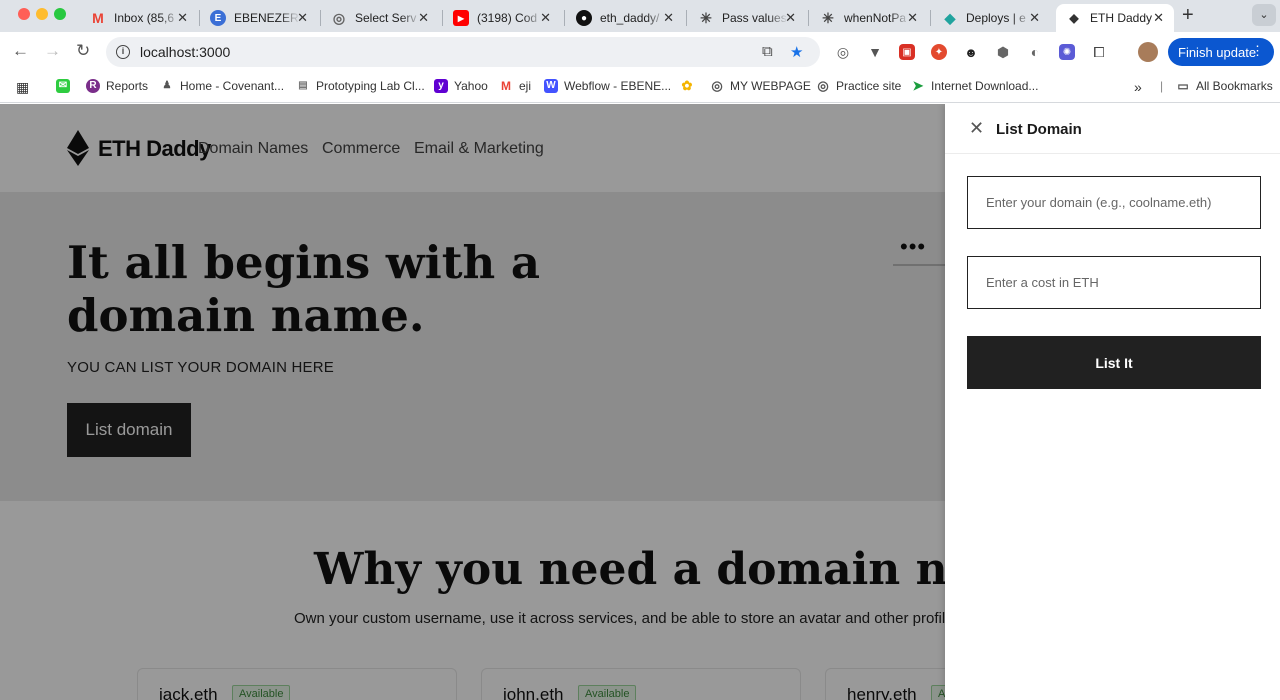 This screenshot has width=1280, height=700. What do you see at coordinates (950, 17) in the screenshot?
I see `netlify-icon: ◆` at bounding box center [950, 17].